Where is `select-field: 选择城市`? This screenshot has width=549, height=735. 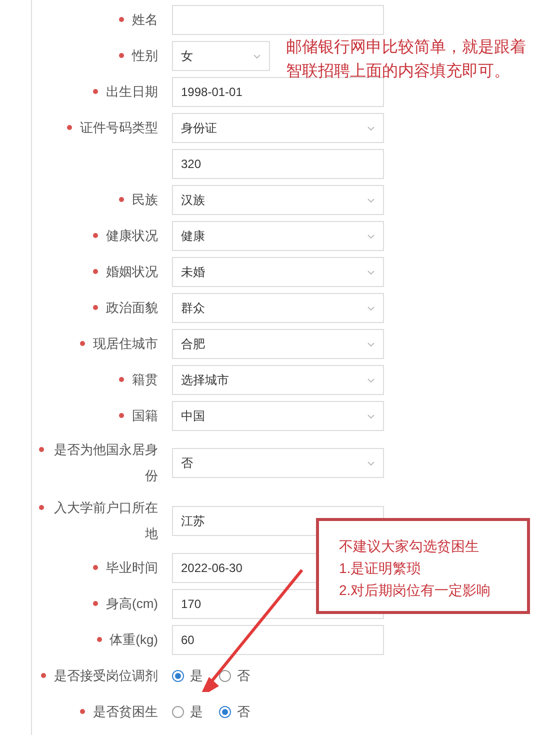
select-field: 选择城市 is located at coordinates (278, 380).